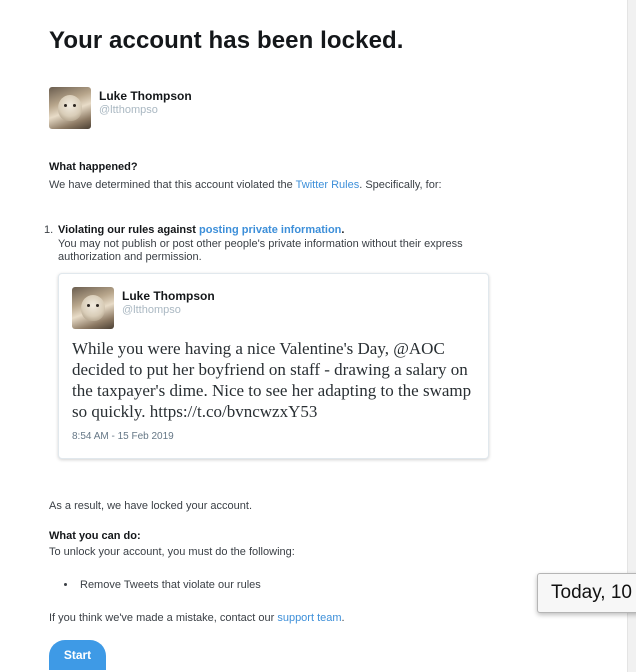 The height and width of the screenshot is (672, 636). Describe the element at coordinates (123, 436) in the screenshot. I see `tweet-timestamp: 8:54 AM - 15 Feb 2019` at that location.